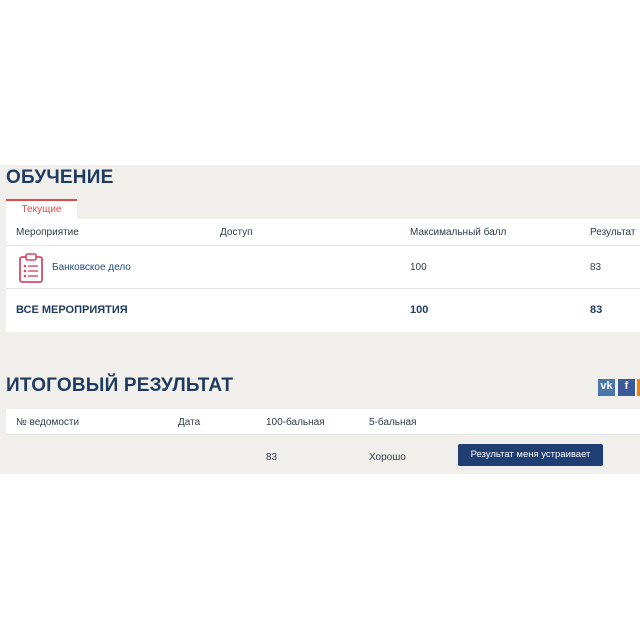 This screenshot has height=640, width=640. What do you see at coordinates (189, 422) in the screenshot?
I see `header-date: Дата` at bounding box center [189, 422].